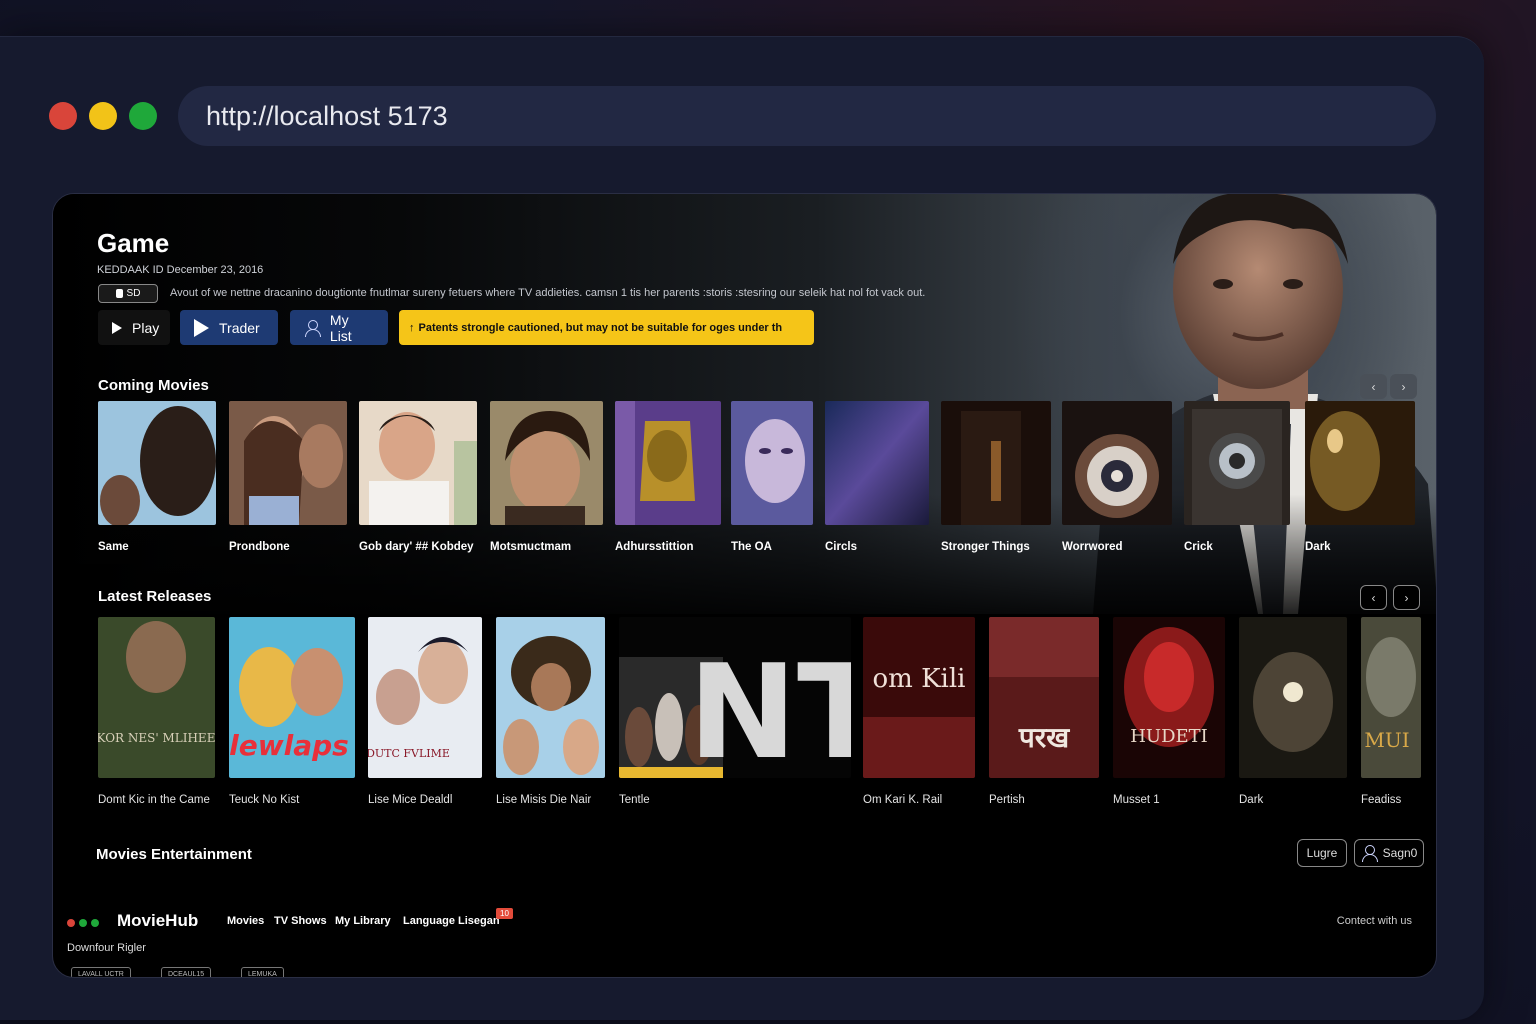 The height and width of the screenshot is (1024, 1536). What do you see at coordinates (1373, 386) in the screenshot?
I see `coming-prev-button: ‹` at bounding box center [1373, 386].